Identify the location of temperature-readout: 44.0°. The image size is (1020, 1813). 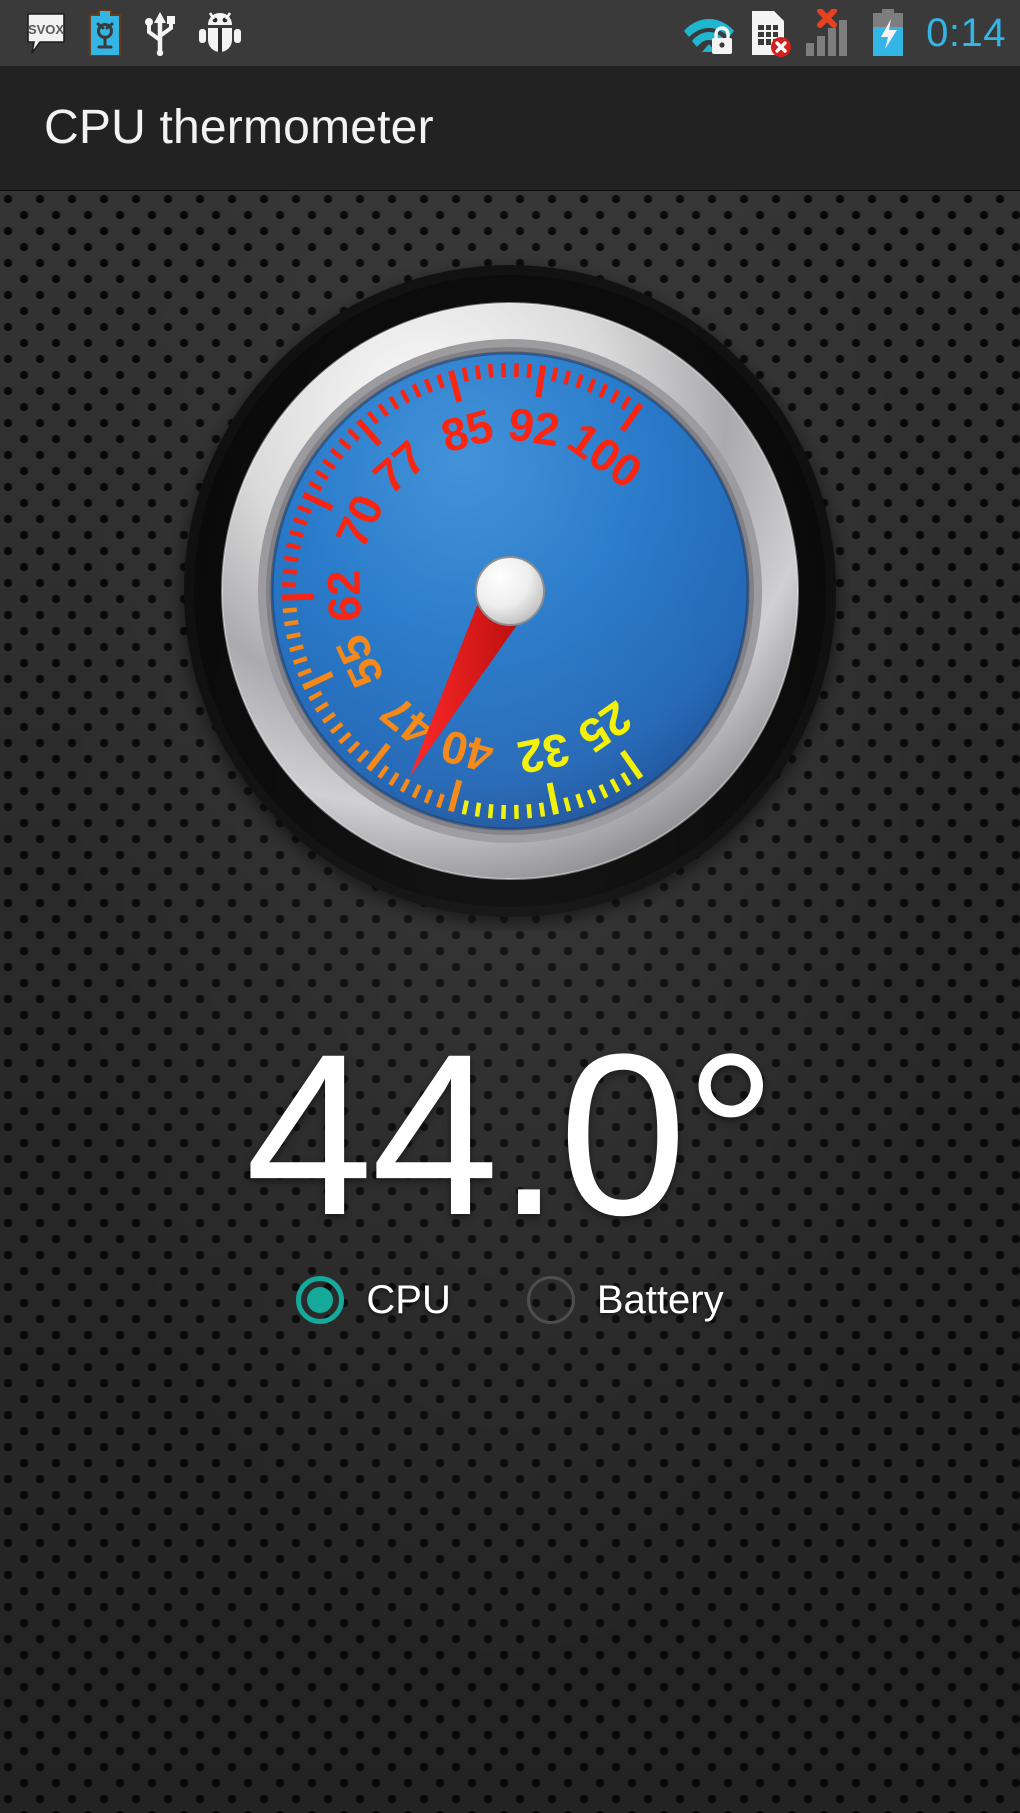
(511, 1134).